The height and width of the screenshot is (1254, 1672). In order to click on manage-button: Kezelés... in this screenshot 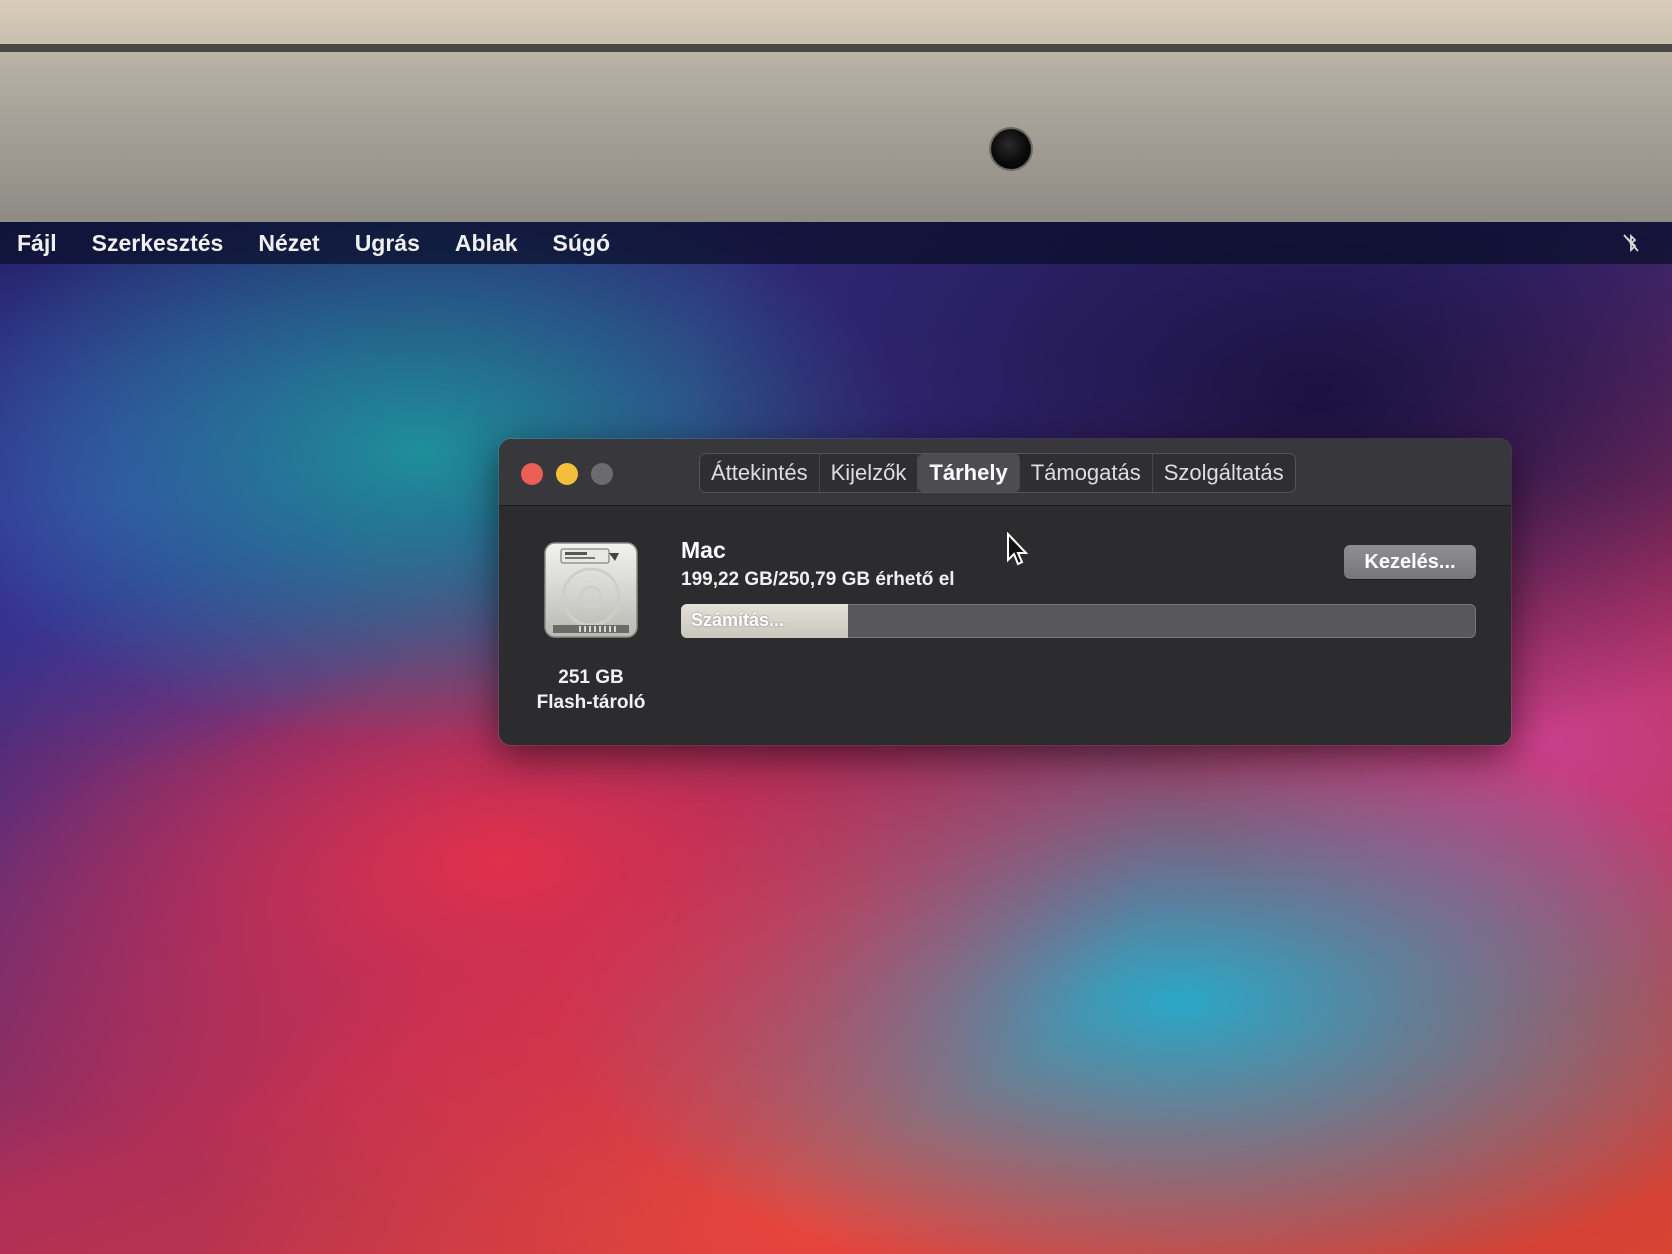, I will do `click(1410, 562)`.